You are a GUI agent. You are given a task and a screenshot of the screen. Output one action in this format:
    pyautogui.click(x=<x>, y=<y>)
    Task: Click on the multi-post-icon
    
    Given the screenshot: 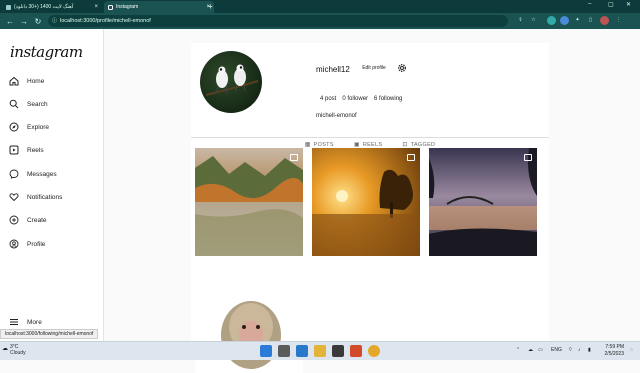 What is the action you would take?
    pyautogui.click(x=411, y=157)
    